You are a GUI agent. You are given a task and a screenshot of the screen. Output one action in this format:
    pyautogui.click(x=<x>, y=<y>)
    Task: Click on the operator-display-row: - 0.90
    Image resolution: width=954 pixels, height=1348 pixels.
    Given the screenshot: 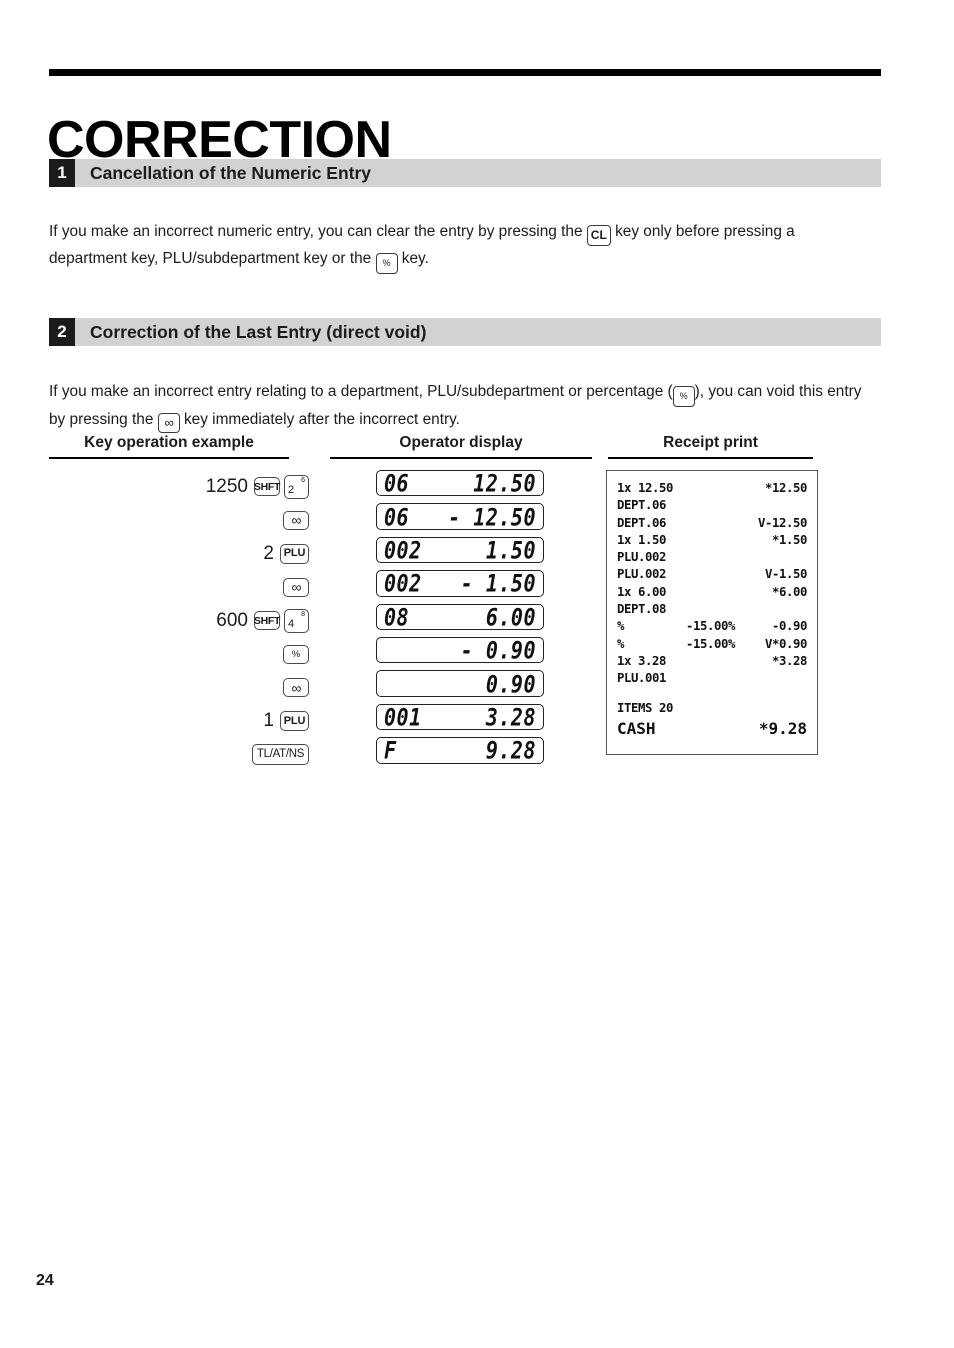 What is the action you would take?
    pyautogui.click(x=460, y=650)
    